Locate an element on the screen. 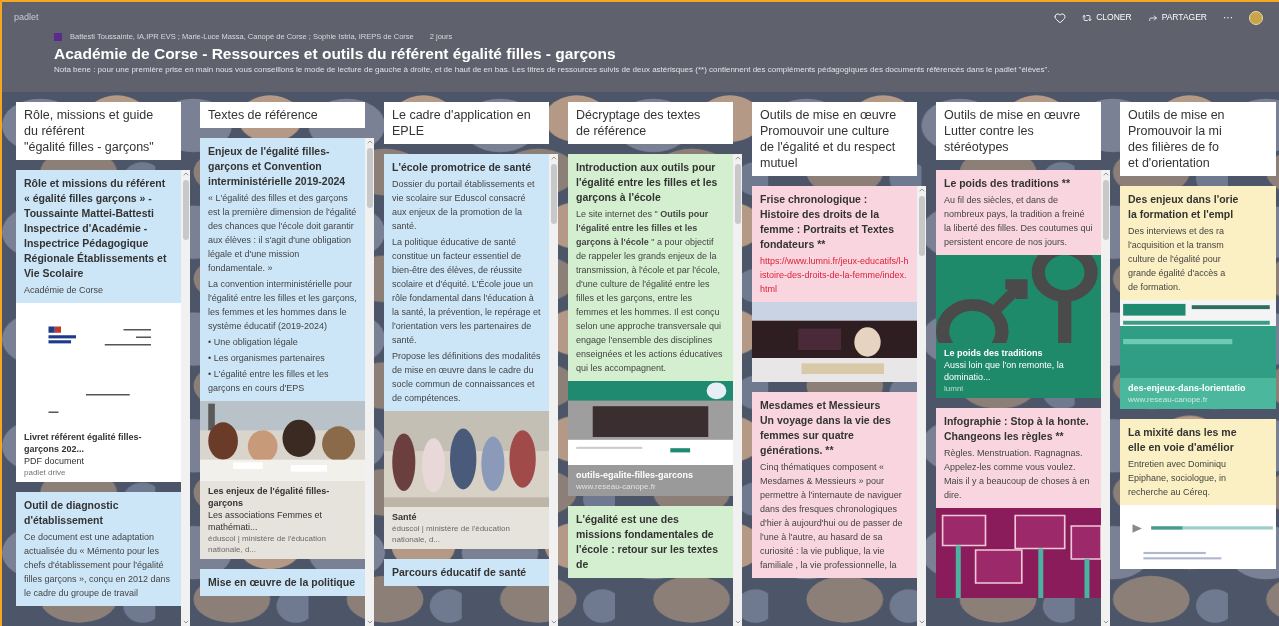  like-button is located at coordinates (1060, 17).